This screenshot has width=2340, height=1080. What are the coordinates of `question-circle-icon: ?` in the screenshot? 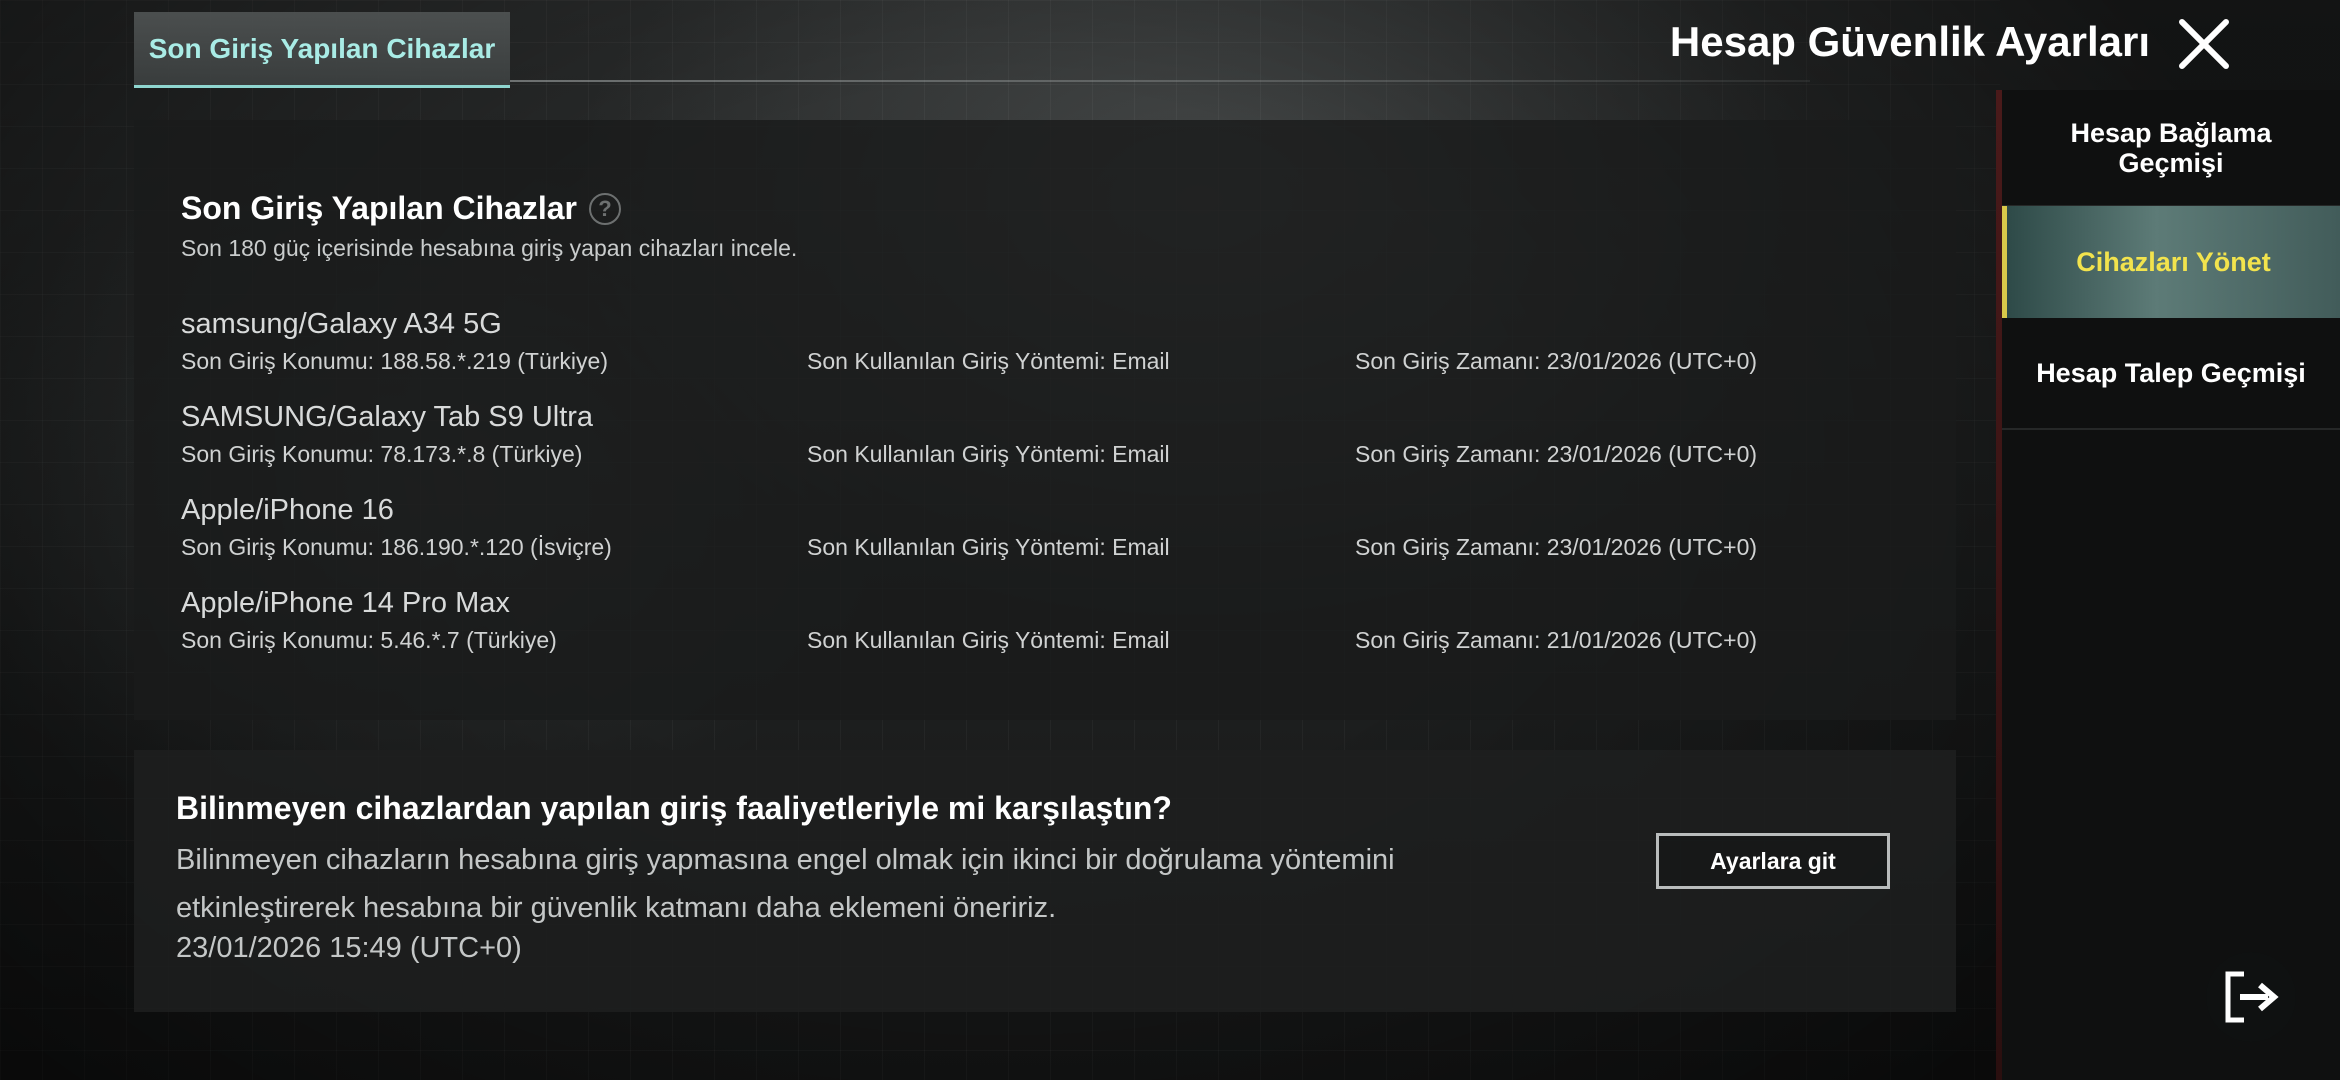 It's located at (604, 208).